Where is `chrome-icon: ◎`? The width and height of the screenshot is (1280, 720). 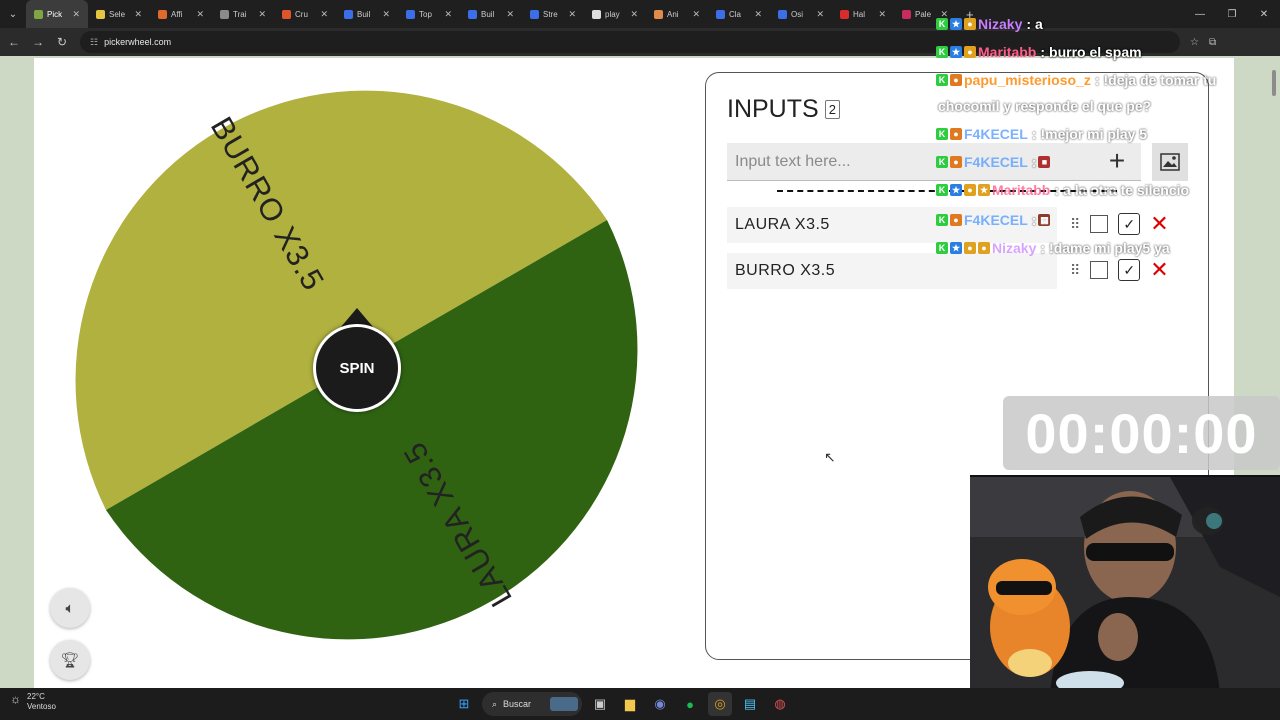
chrome-icon: ◎ is located at coordinates (720, 704).